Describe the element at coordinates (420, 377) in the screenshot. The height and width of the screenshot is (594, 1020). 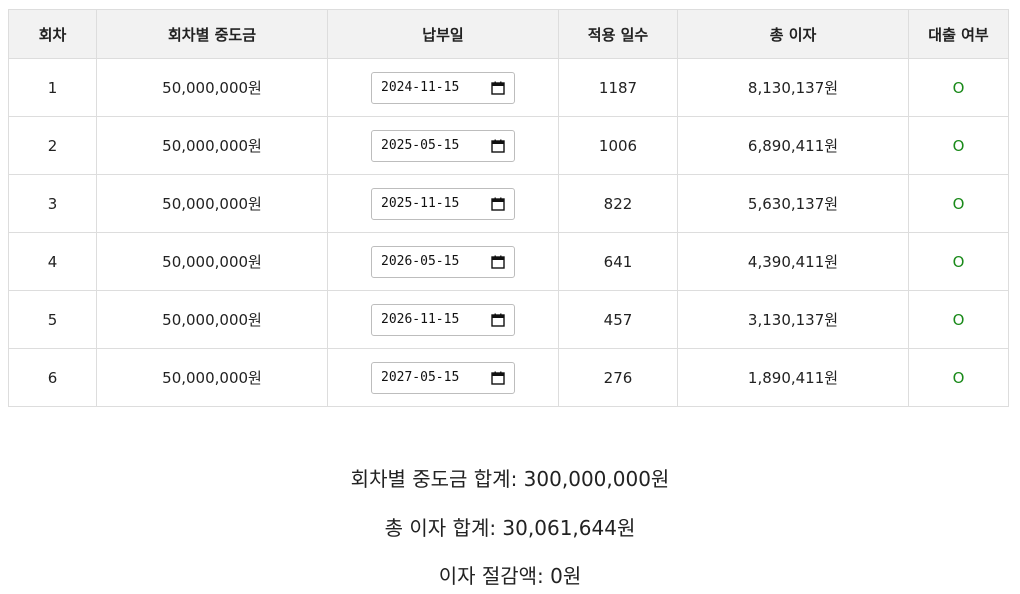
I see `date-value: 2027-05-15` at that location.